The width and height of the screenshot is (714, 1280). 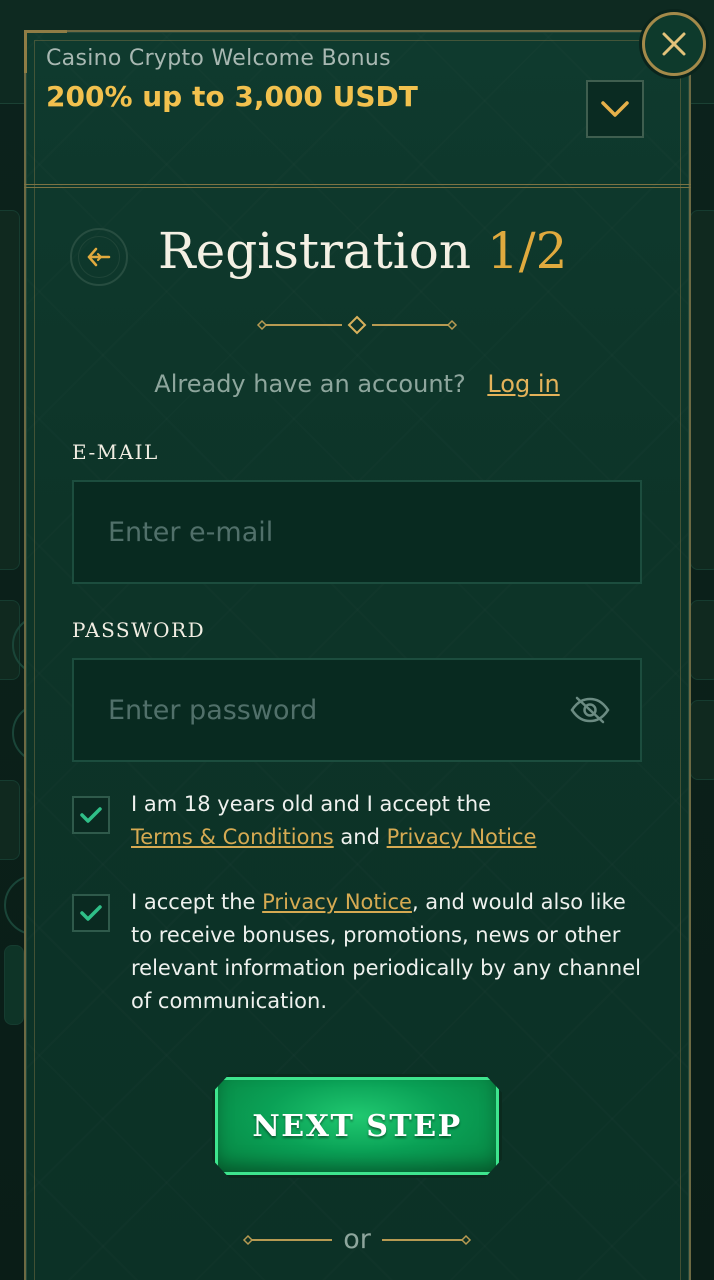 I want to click on password-field-container, so click(x=357, y=710).